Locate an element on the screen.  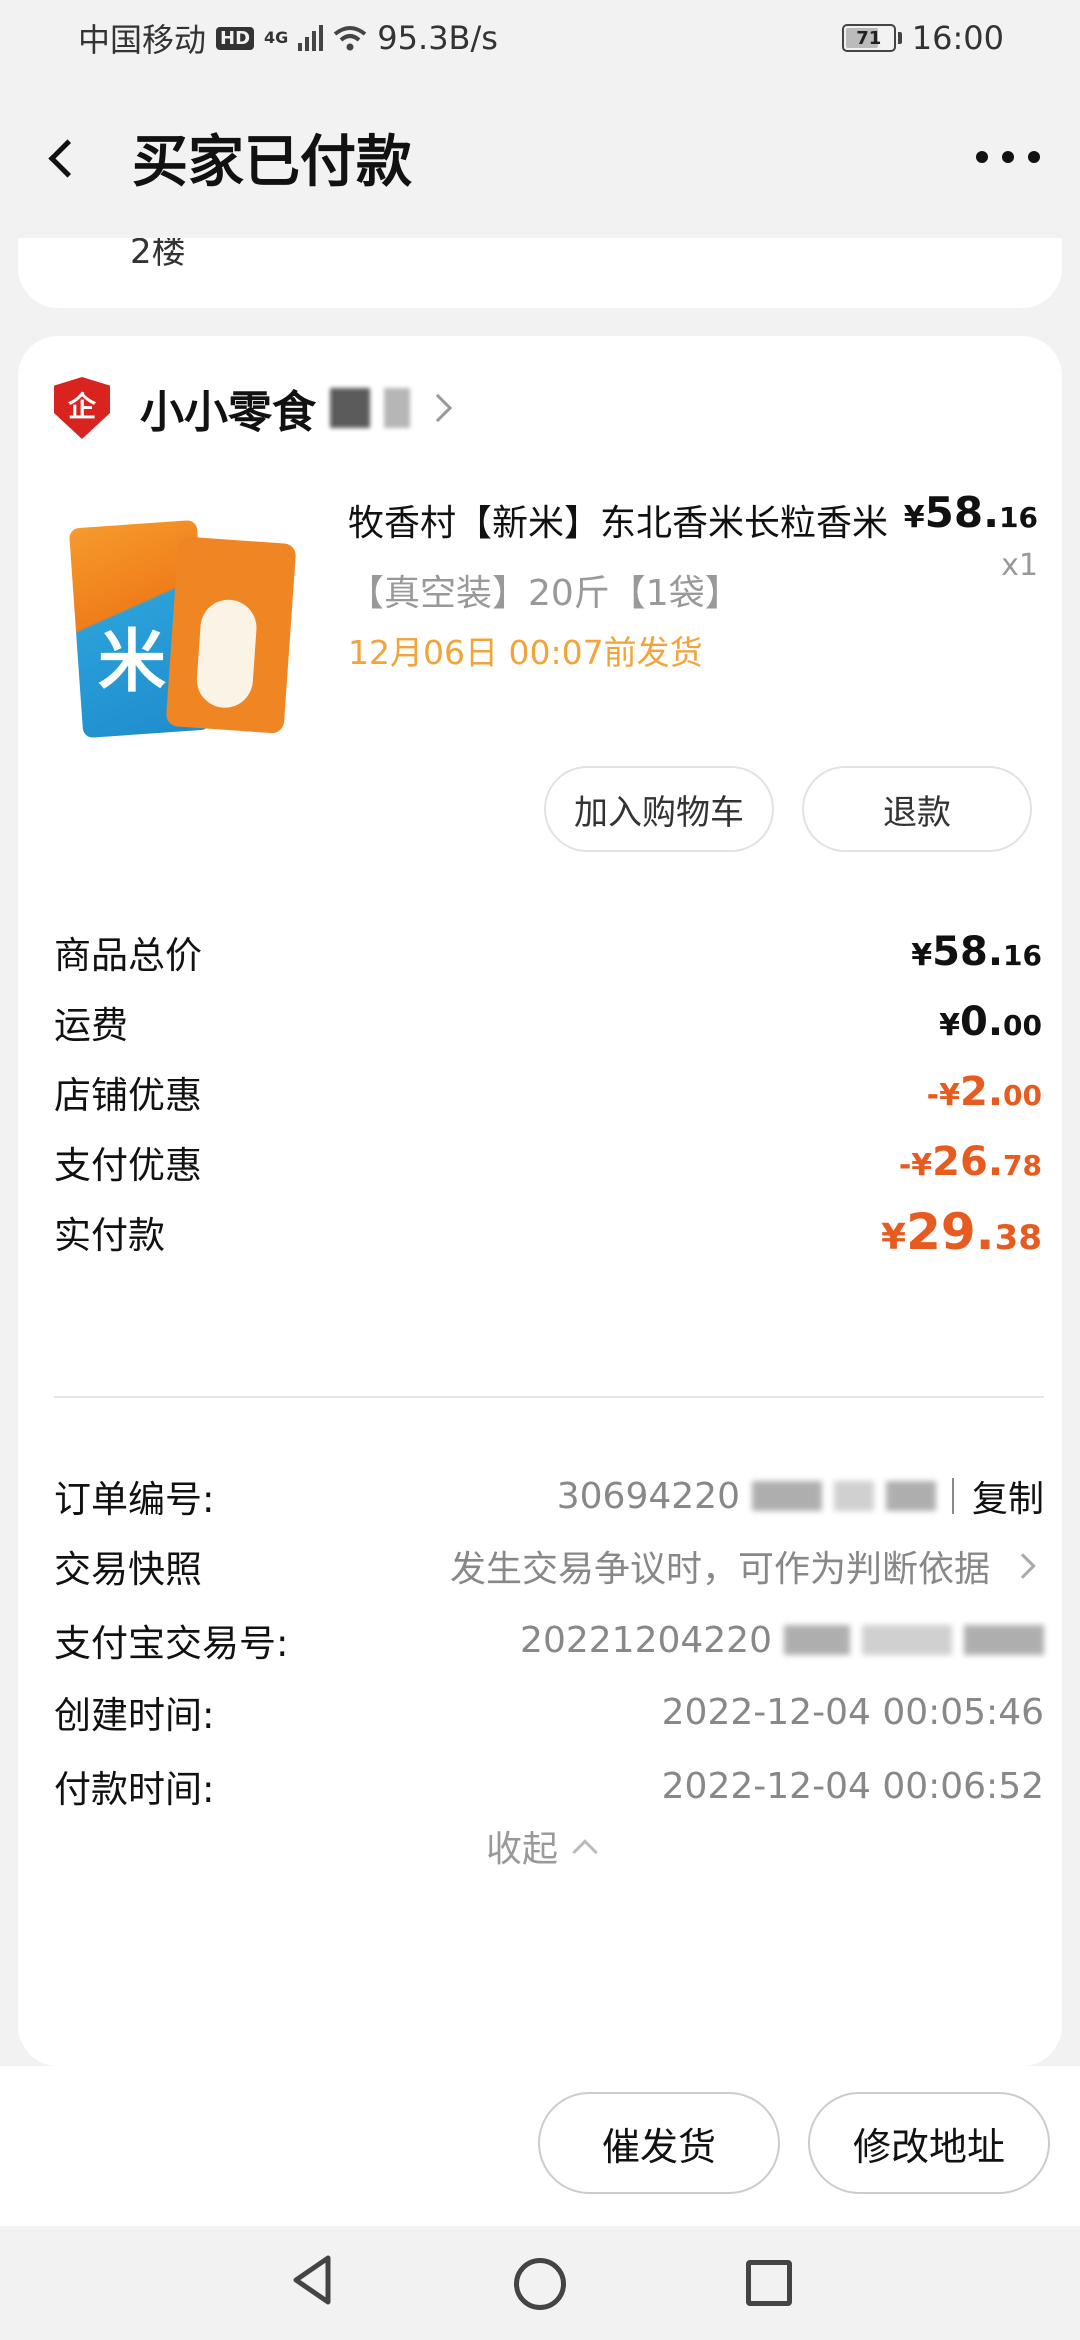
bottom-action-bar: 催发货 修改地址 is located at coordinates (540, 2146).